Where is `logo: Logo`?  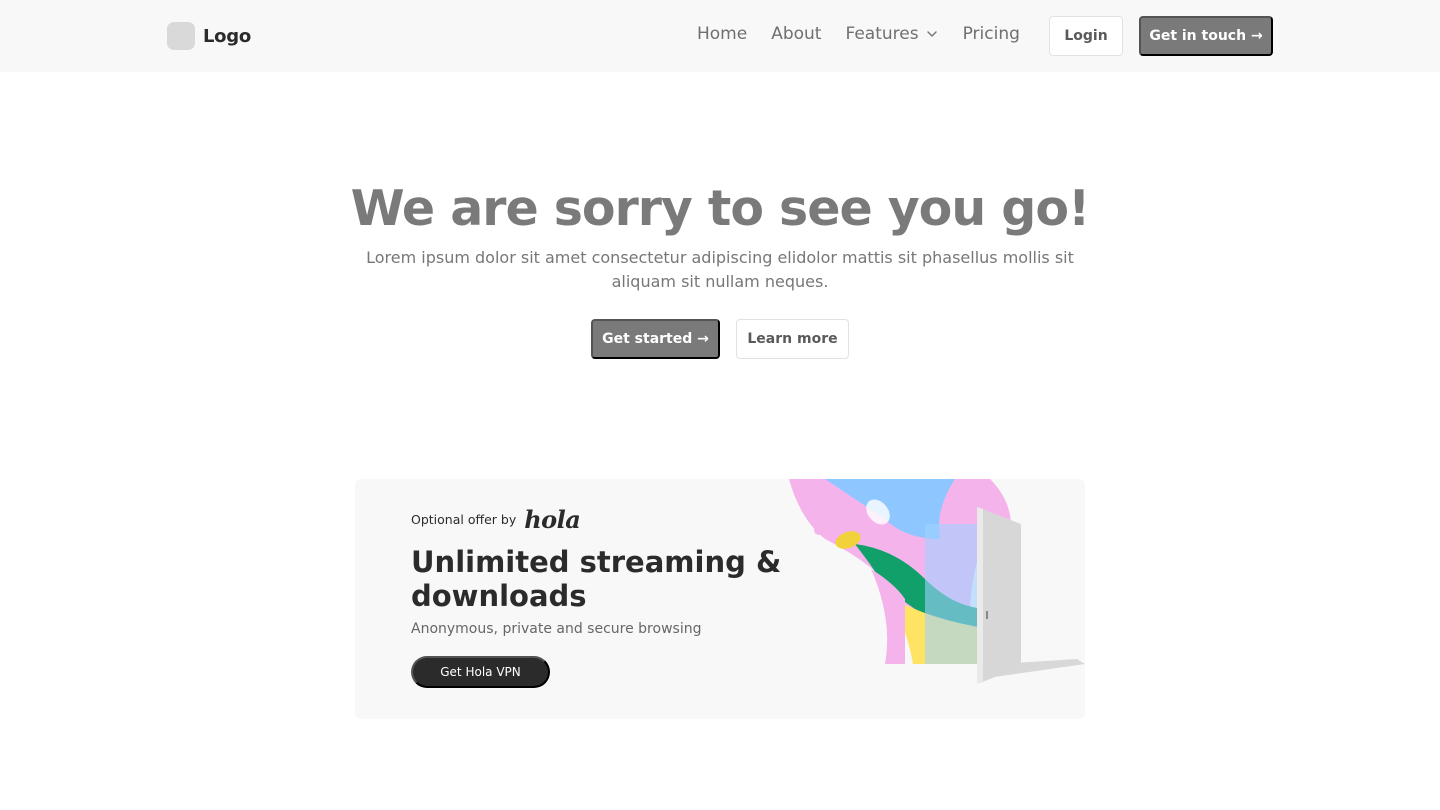
logo: Logo is located at coordinates (209, 36).